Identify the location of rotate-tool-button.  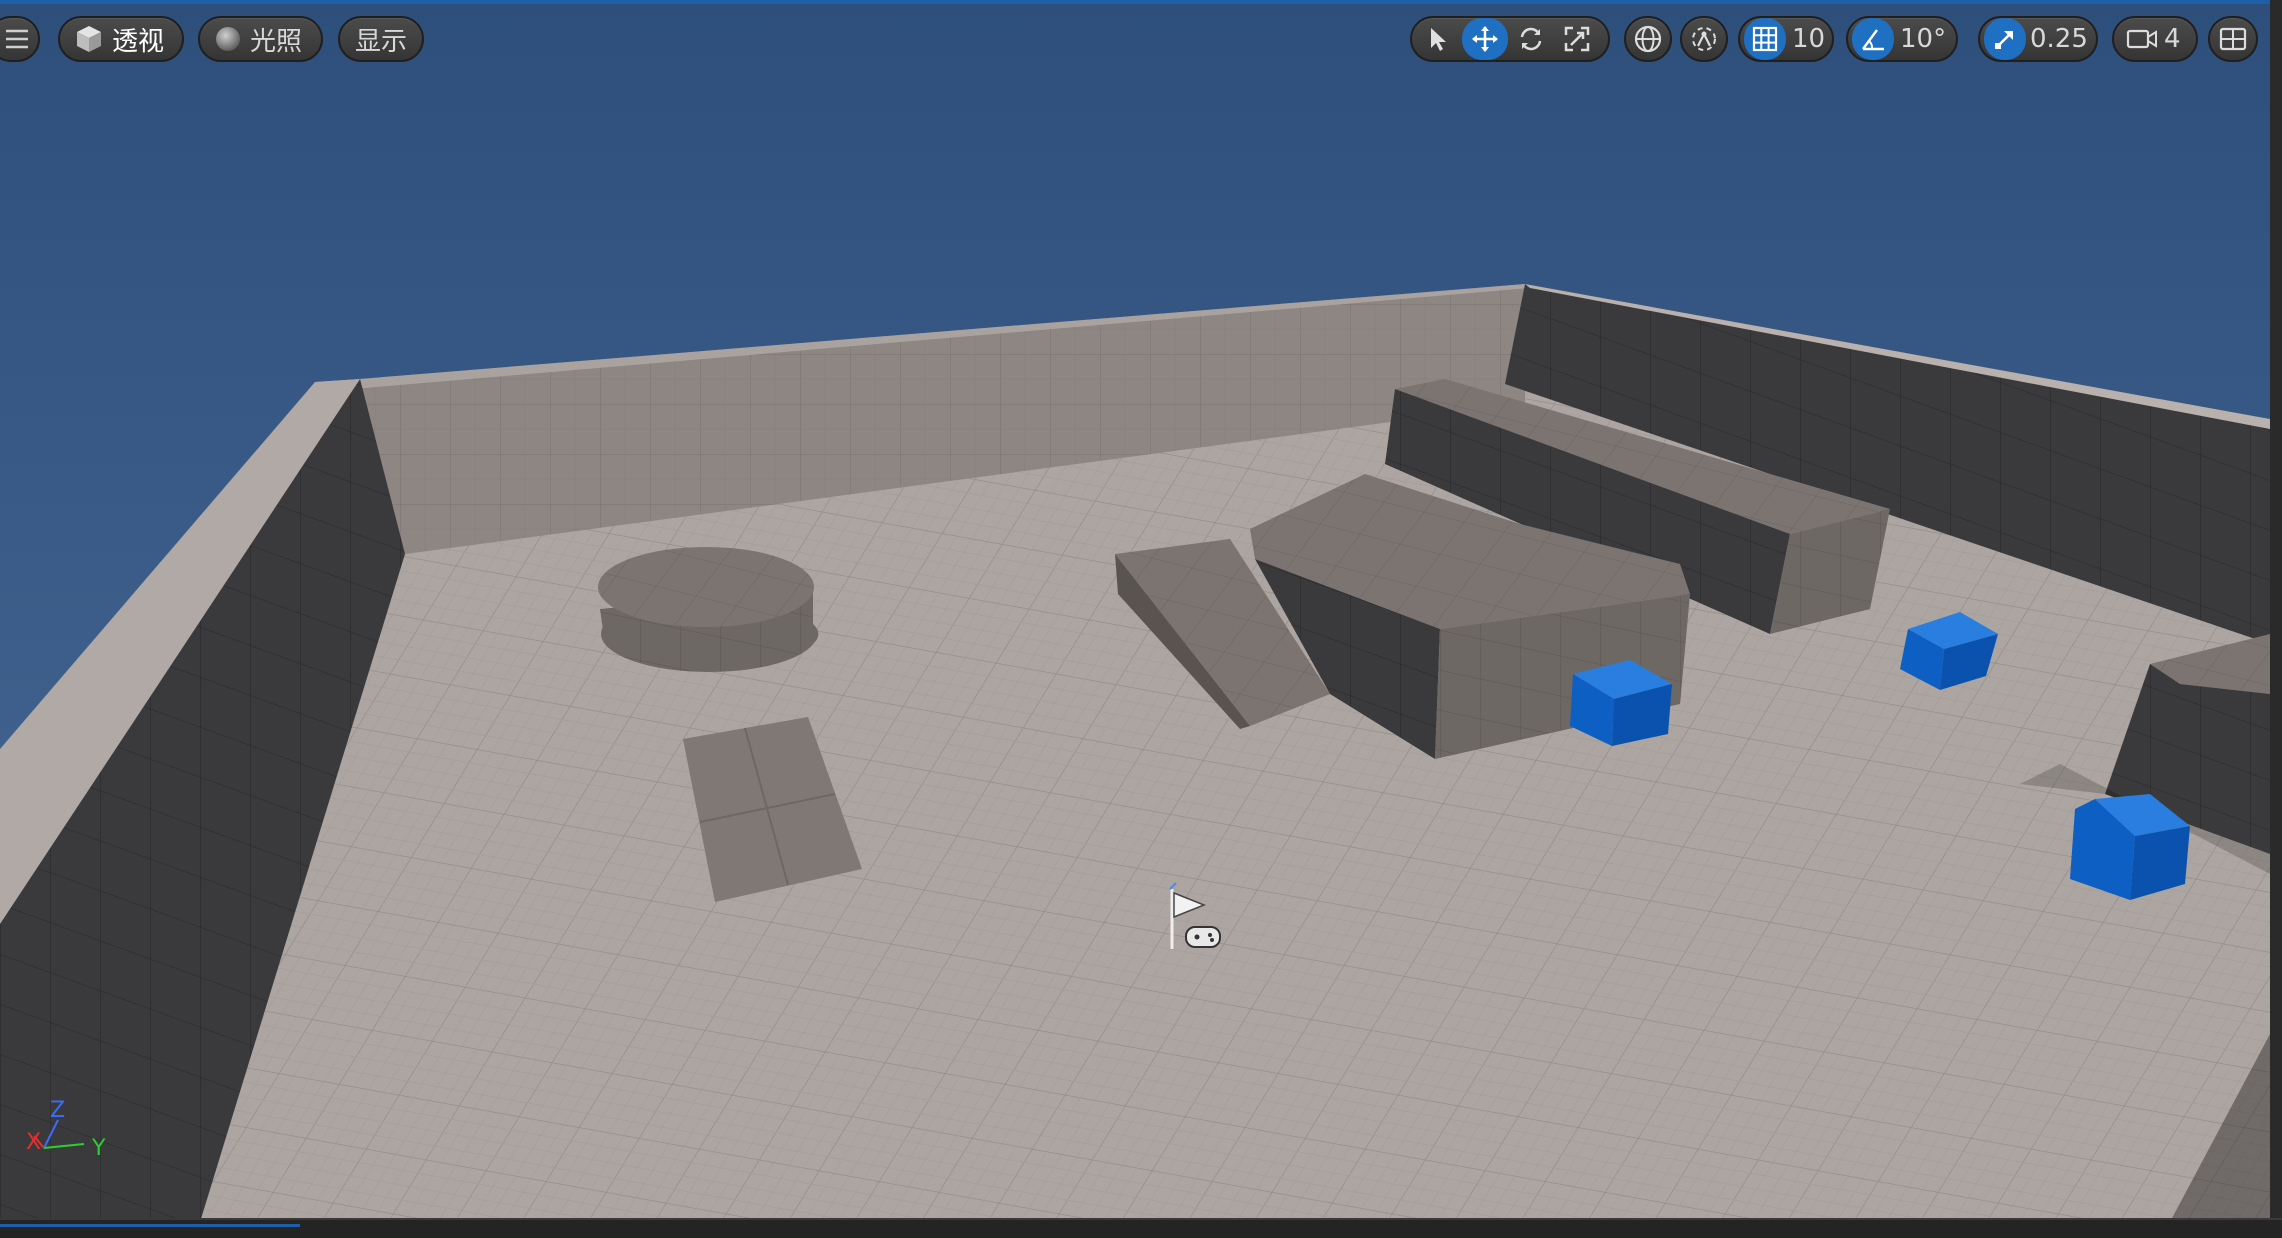
(1531, 39).